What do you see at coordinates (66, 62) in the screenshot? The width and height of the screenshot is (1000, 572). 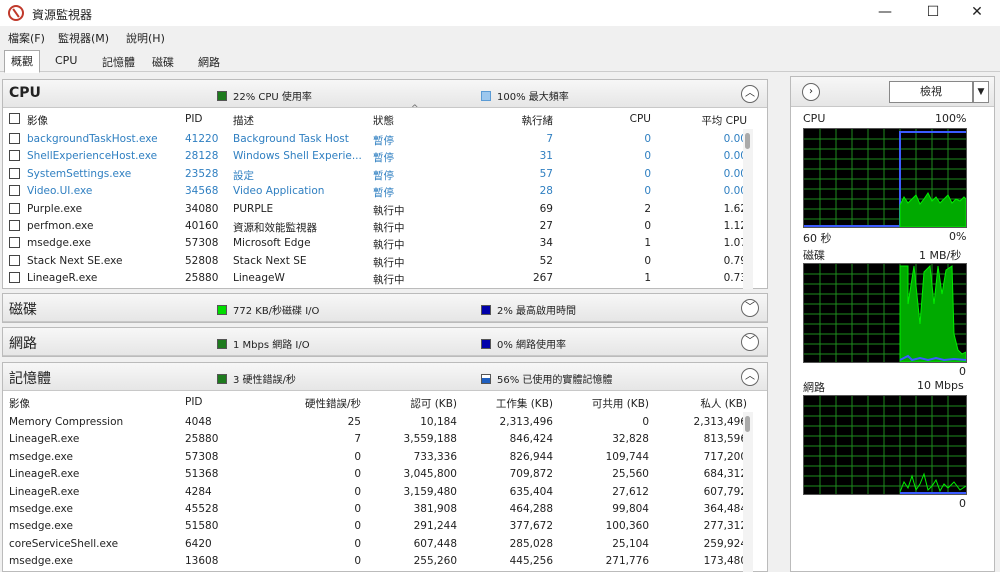 I see `tab-cpu: CPU` at bounding box center [66, 62].